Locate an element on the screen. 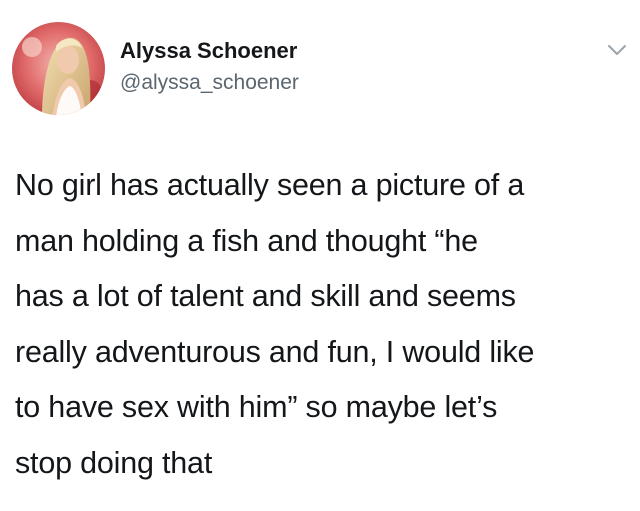 The height and width of the screenshot is (511, 640). author-display-name: Alyssa Schoener is located at coordinates (208, 51).